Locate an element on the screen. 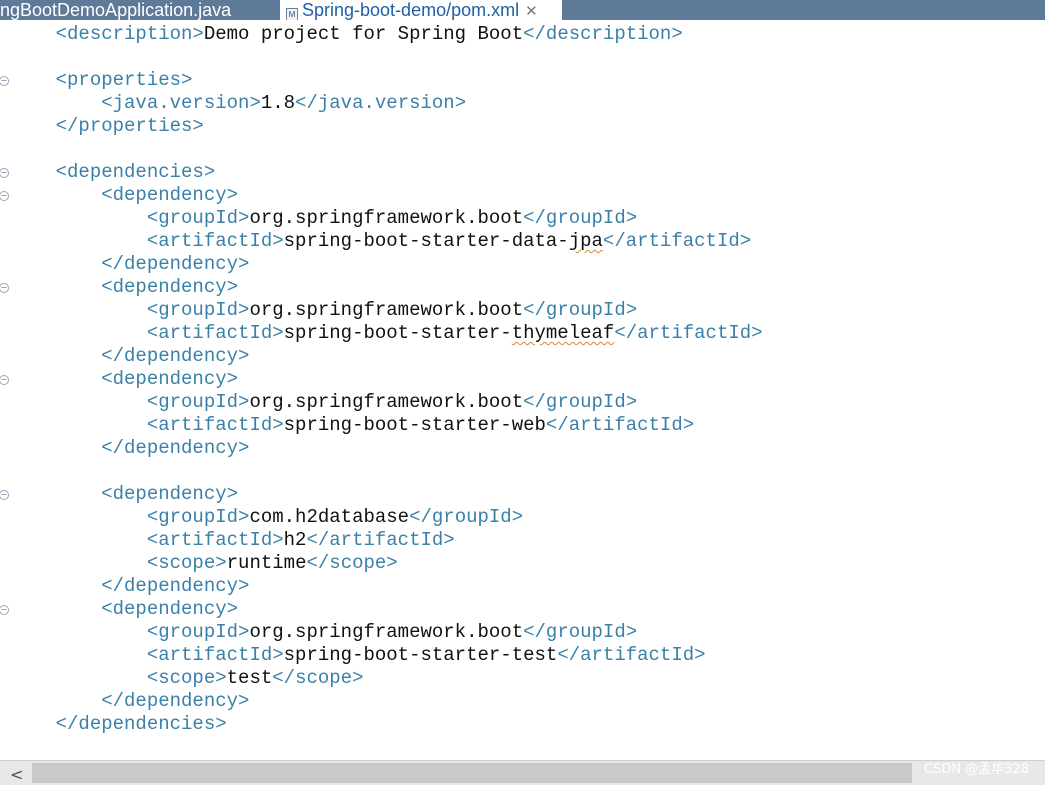 The height and width of the screenshot is (785, 1045). scroll-left-icon: < is located at coordinates (16, 774).